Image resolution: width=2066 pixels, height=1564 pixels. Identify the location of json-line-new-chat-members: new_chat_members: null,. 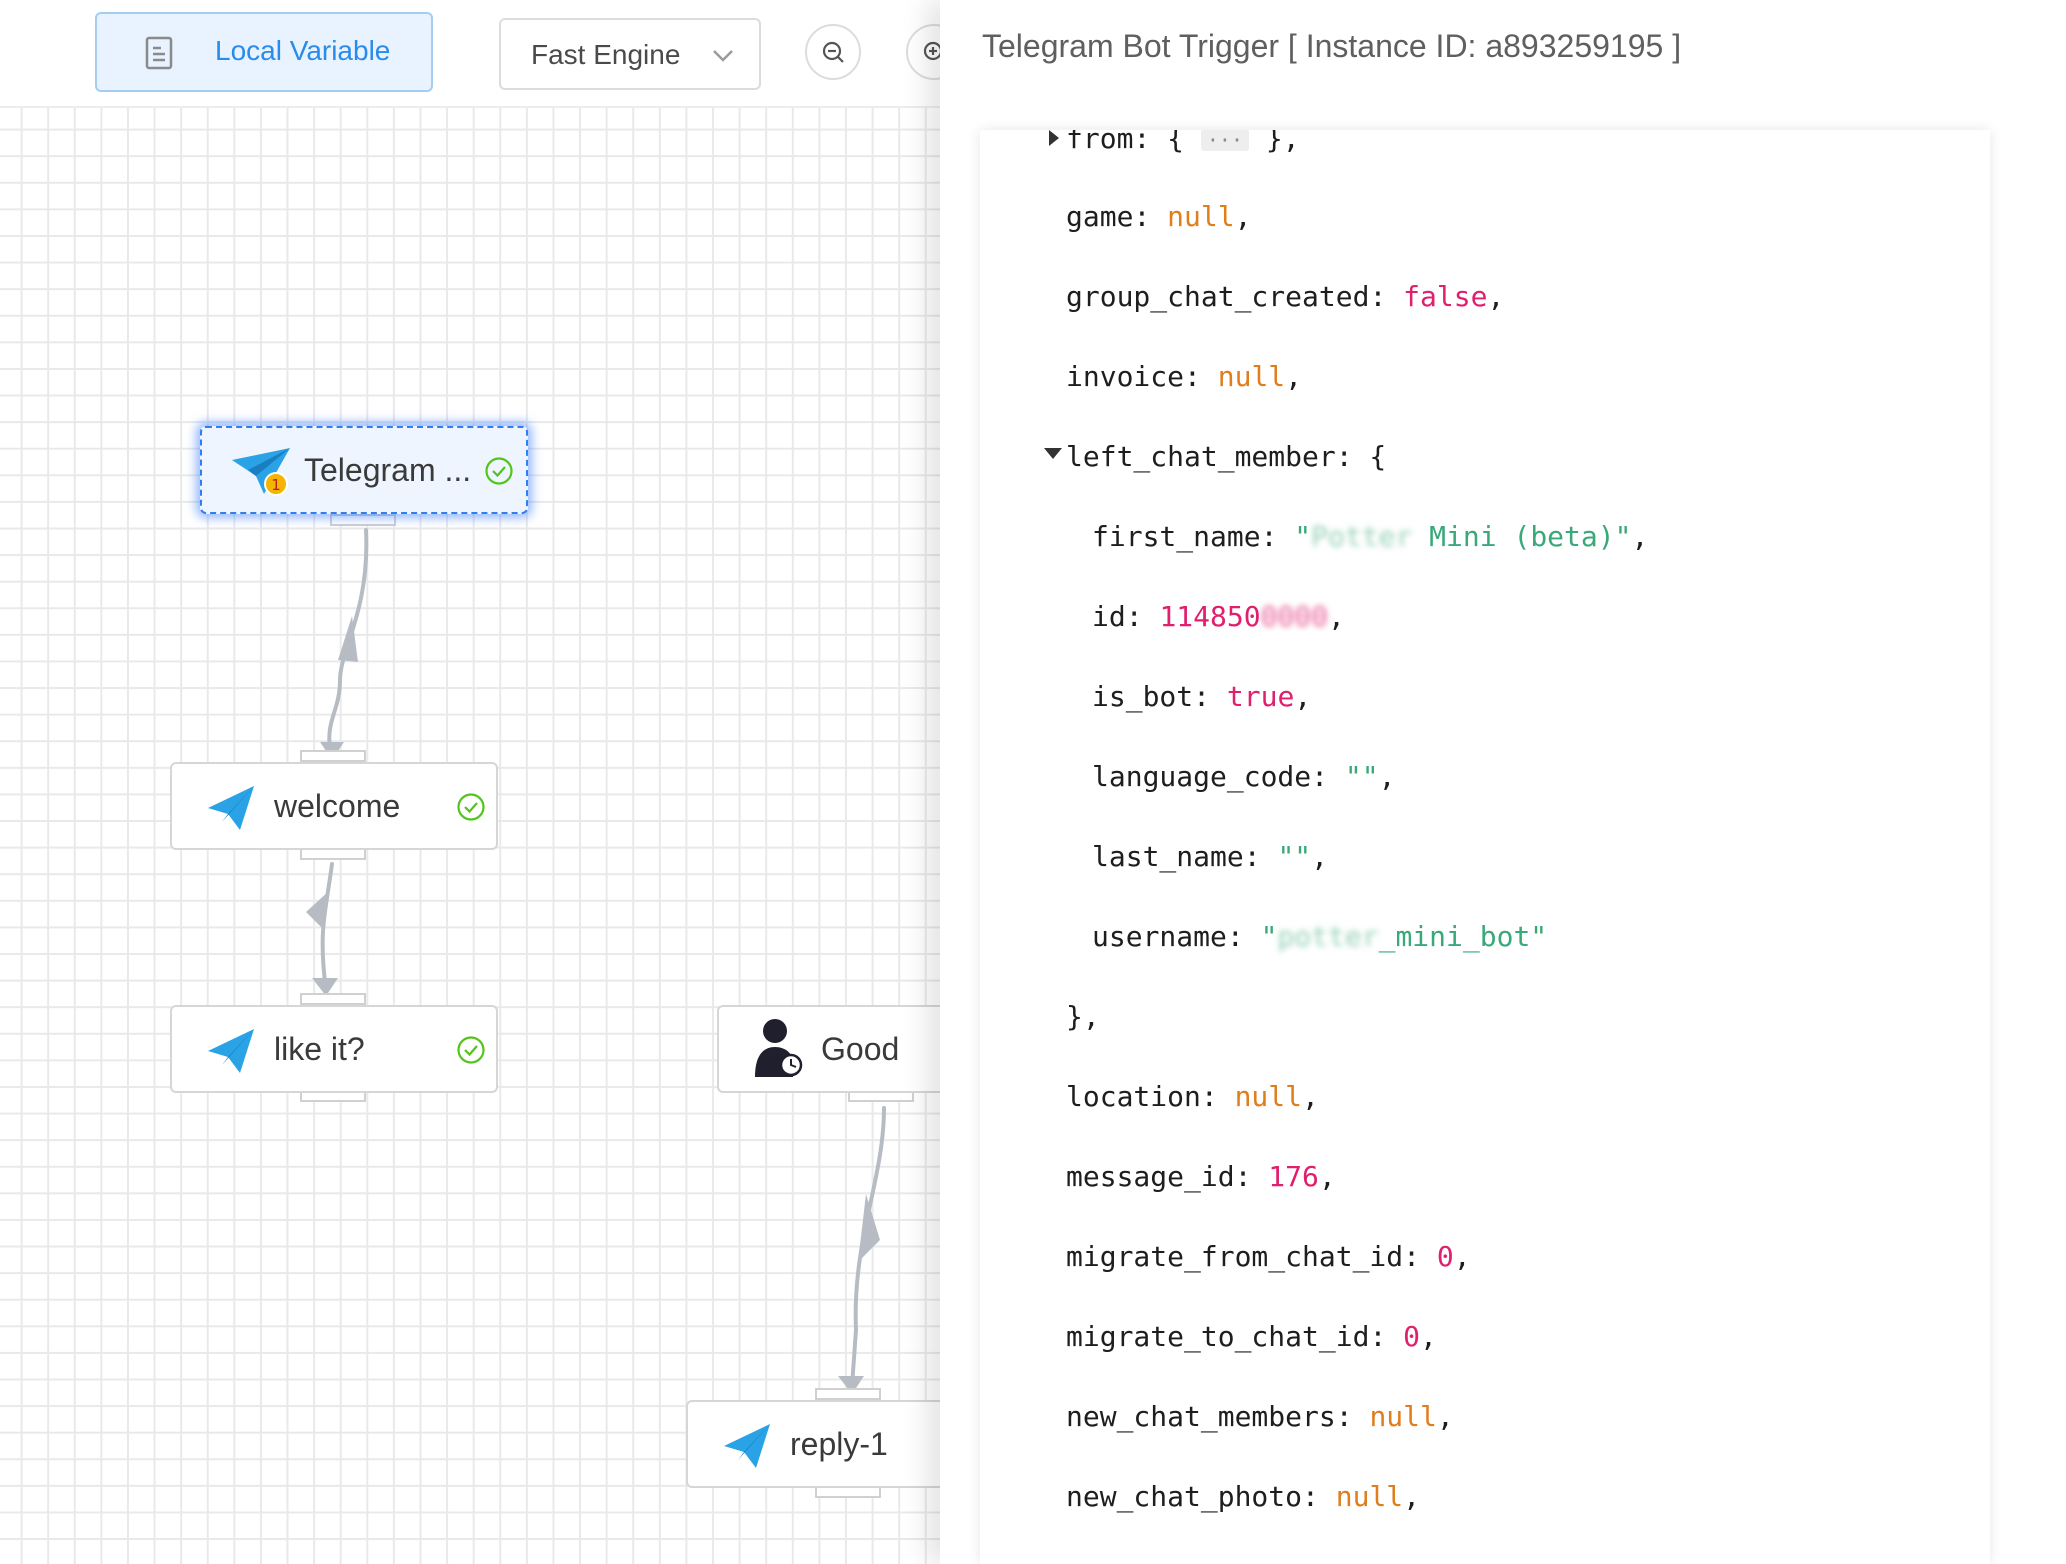
(1260, 1416).